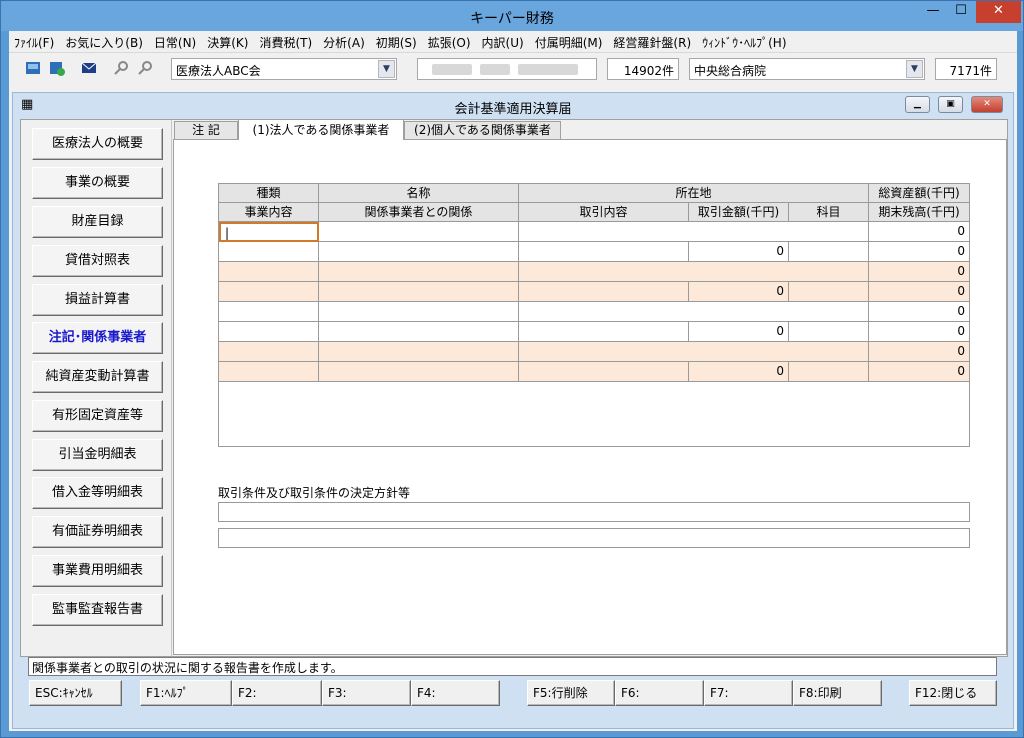 The width and height of the screenshot is (1024, 738). What do you see at coordinates (104, 41) in the screenshot?
I see `menu-favorites: お気に入り(B)` at bounding box center [104, 41].